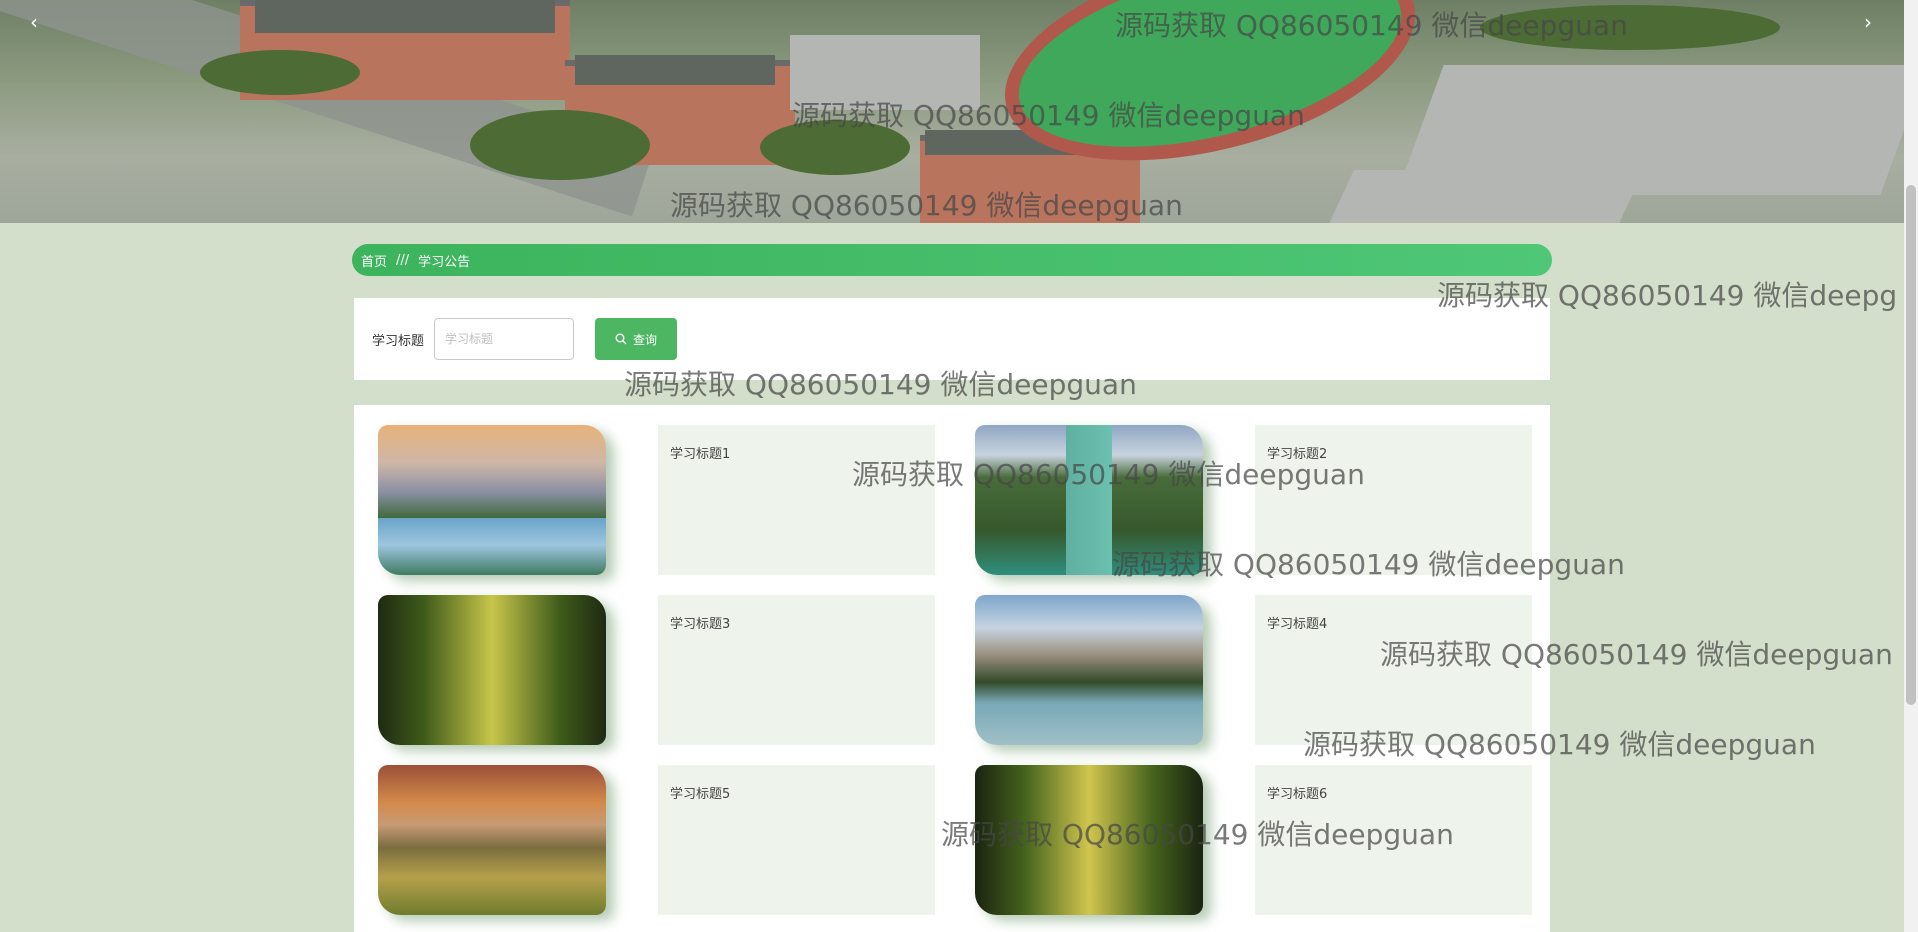  I want to click on item-info: 学习标题6, so click(1393, 840).